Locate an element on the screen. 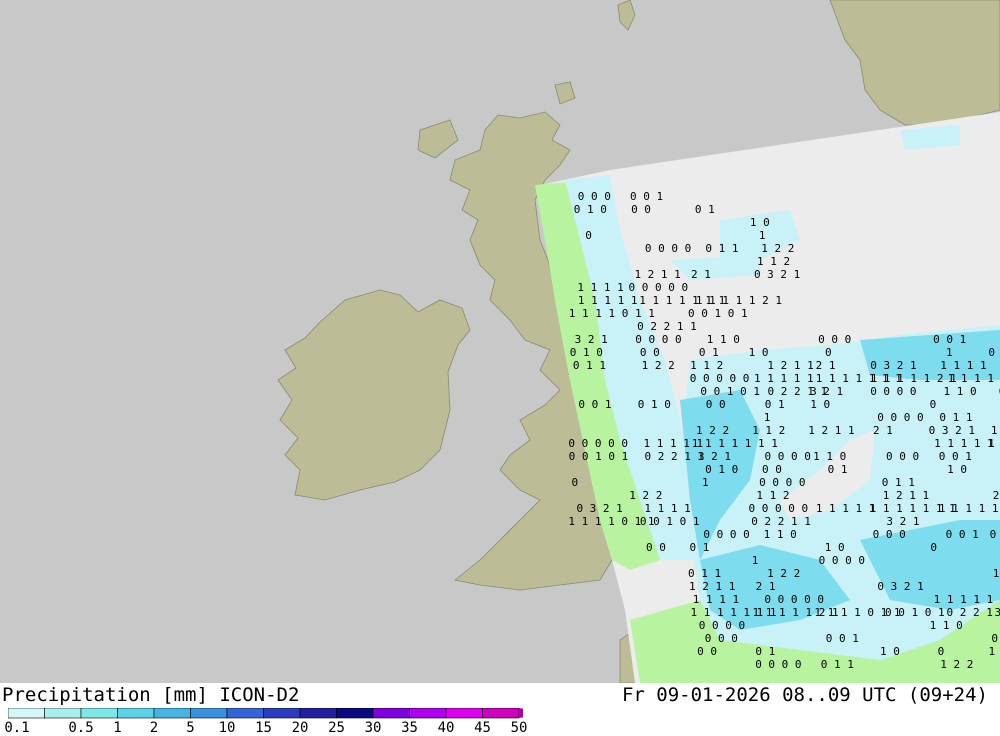 The image size is (1000, 736). scale-tick-label: 40 is located at coordinates (446, 728).